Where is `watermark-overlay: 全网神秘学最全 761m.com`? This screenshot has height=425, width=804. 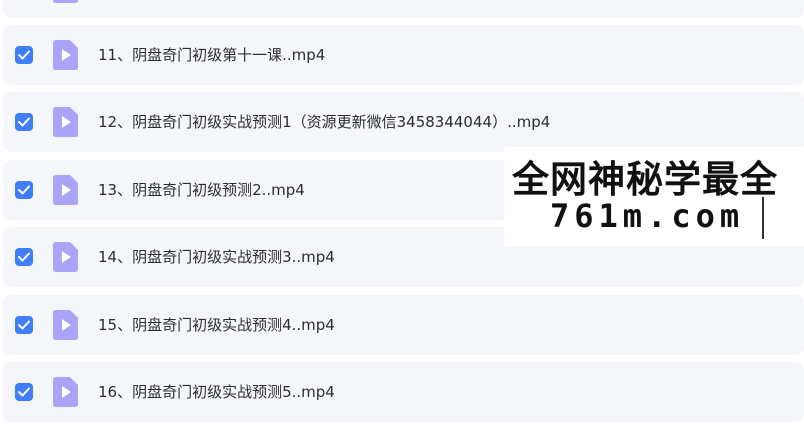
watermark-overlay: 全网神秘学最全 761m.com is located at coordinates (654, 196).